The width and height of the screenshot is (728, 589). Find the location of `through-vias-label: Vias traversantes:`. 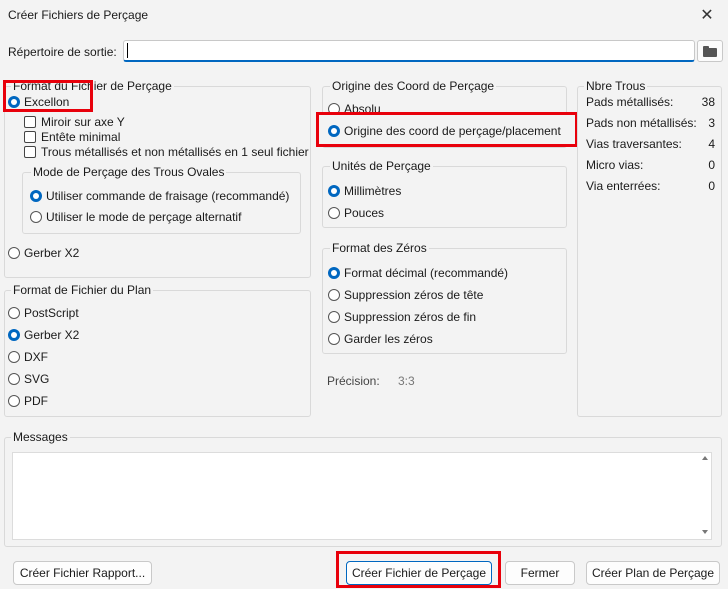

through-vias-label: Vias traversantes: is located at coordinates (634, 144).